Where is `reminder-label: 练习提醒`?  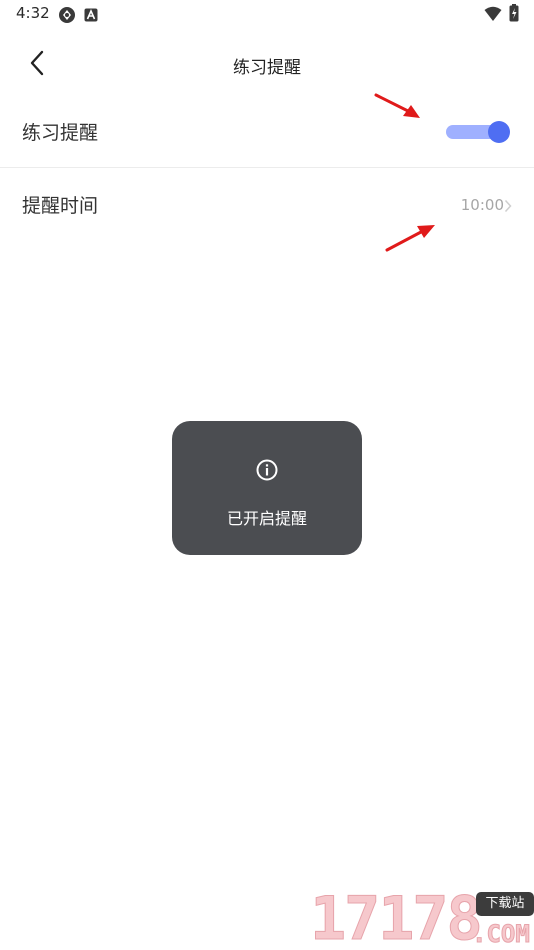 reminder-label: 练习提醒 is located at coordinates (60, 133).